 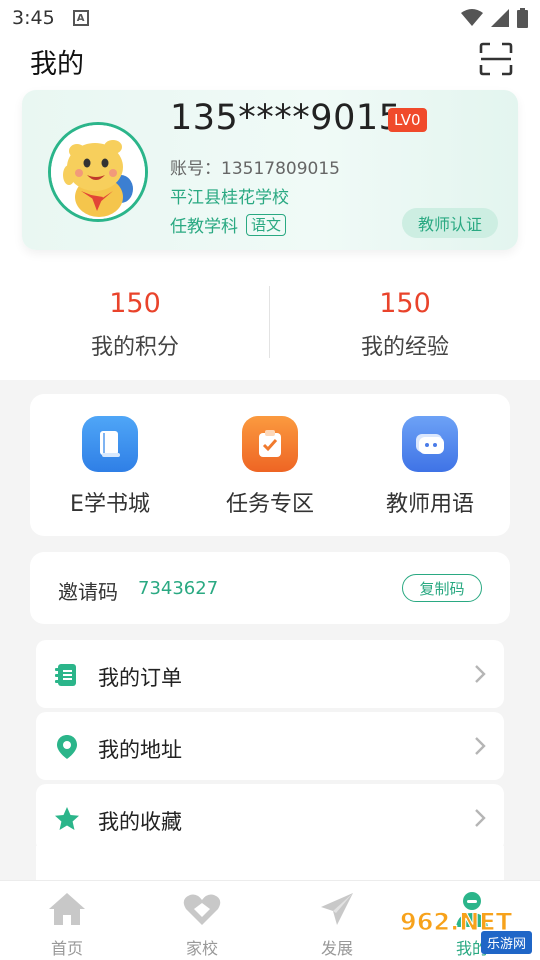 I want to click on status-indicators, so click(x=494, y=18).